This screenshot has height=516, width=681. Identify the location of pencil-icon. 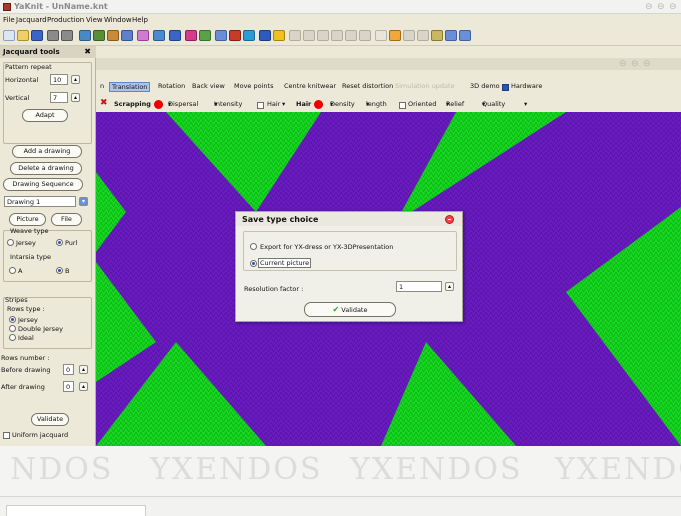
(159, 35).